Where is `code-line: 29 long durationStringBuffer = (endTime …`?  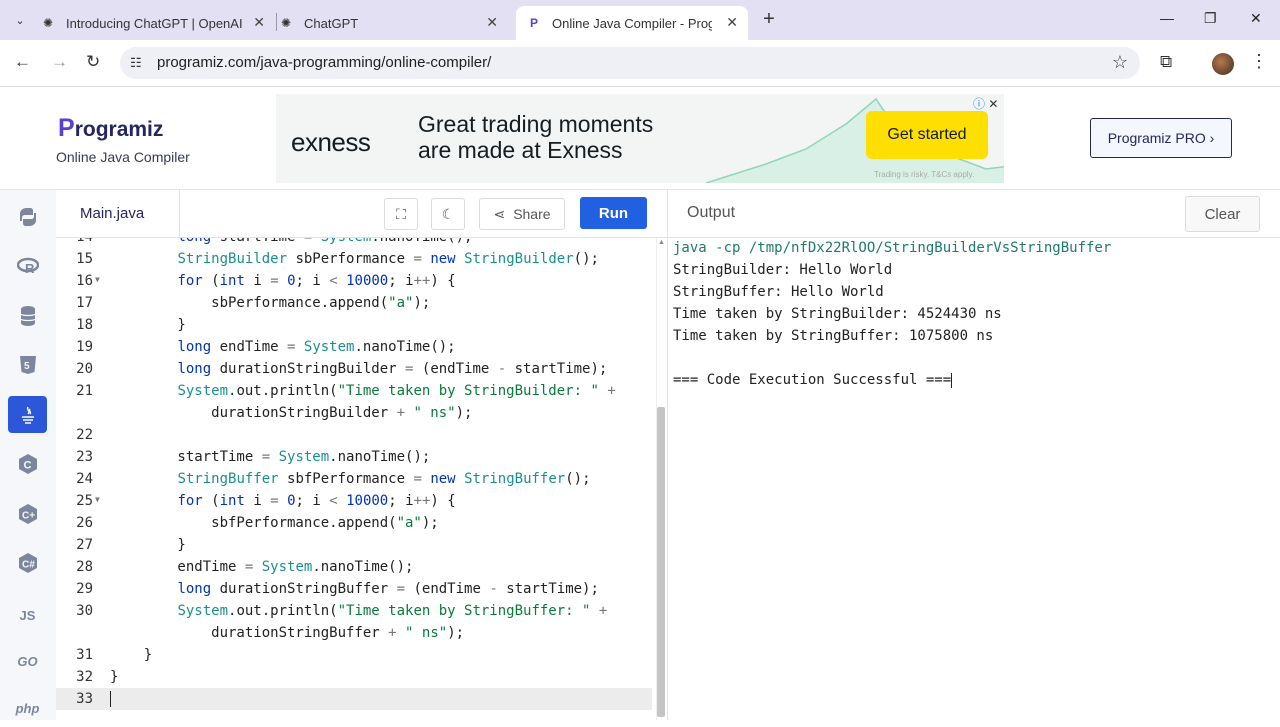
code-line: 29 long durationStringBuffer = (endTime … is located at coordinates (354, 589).